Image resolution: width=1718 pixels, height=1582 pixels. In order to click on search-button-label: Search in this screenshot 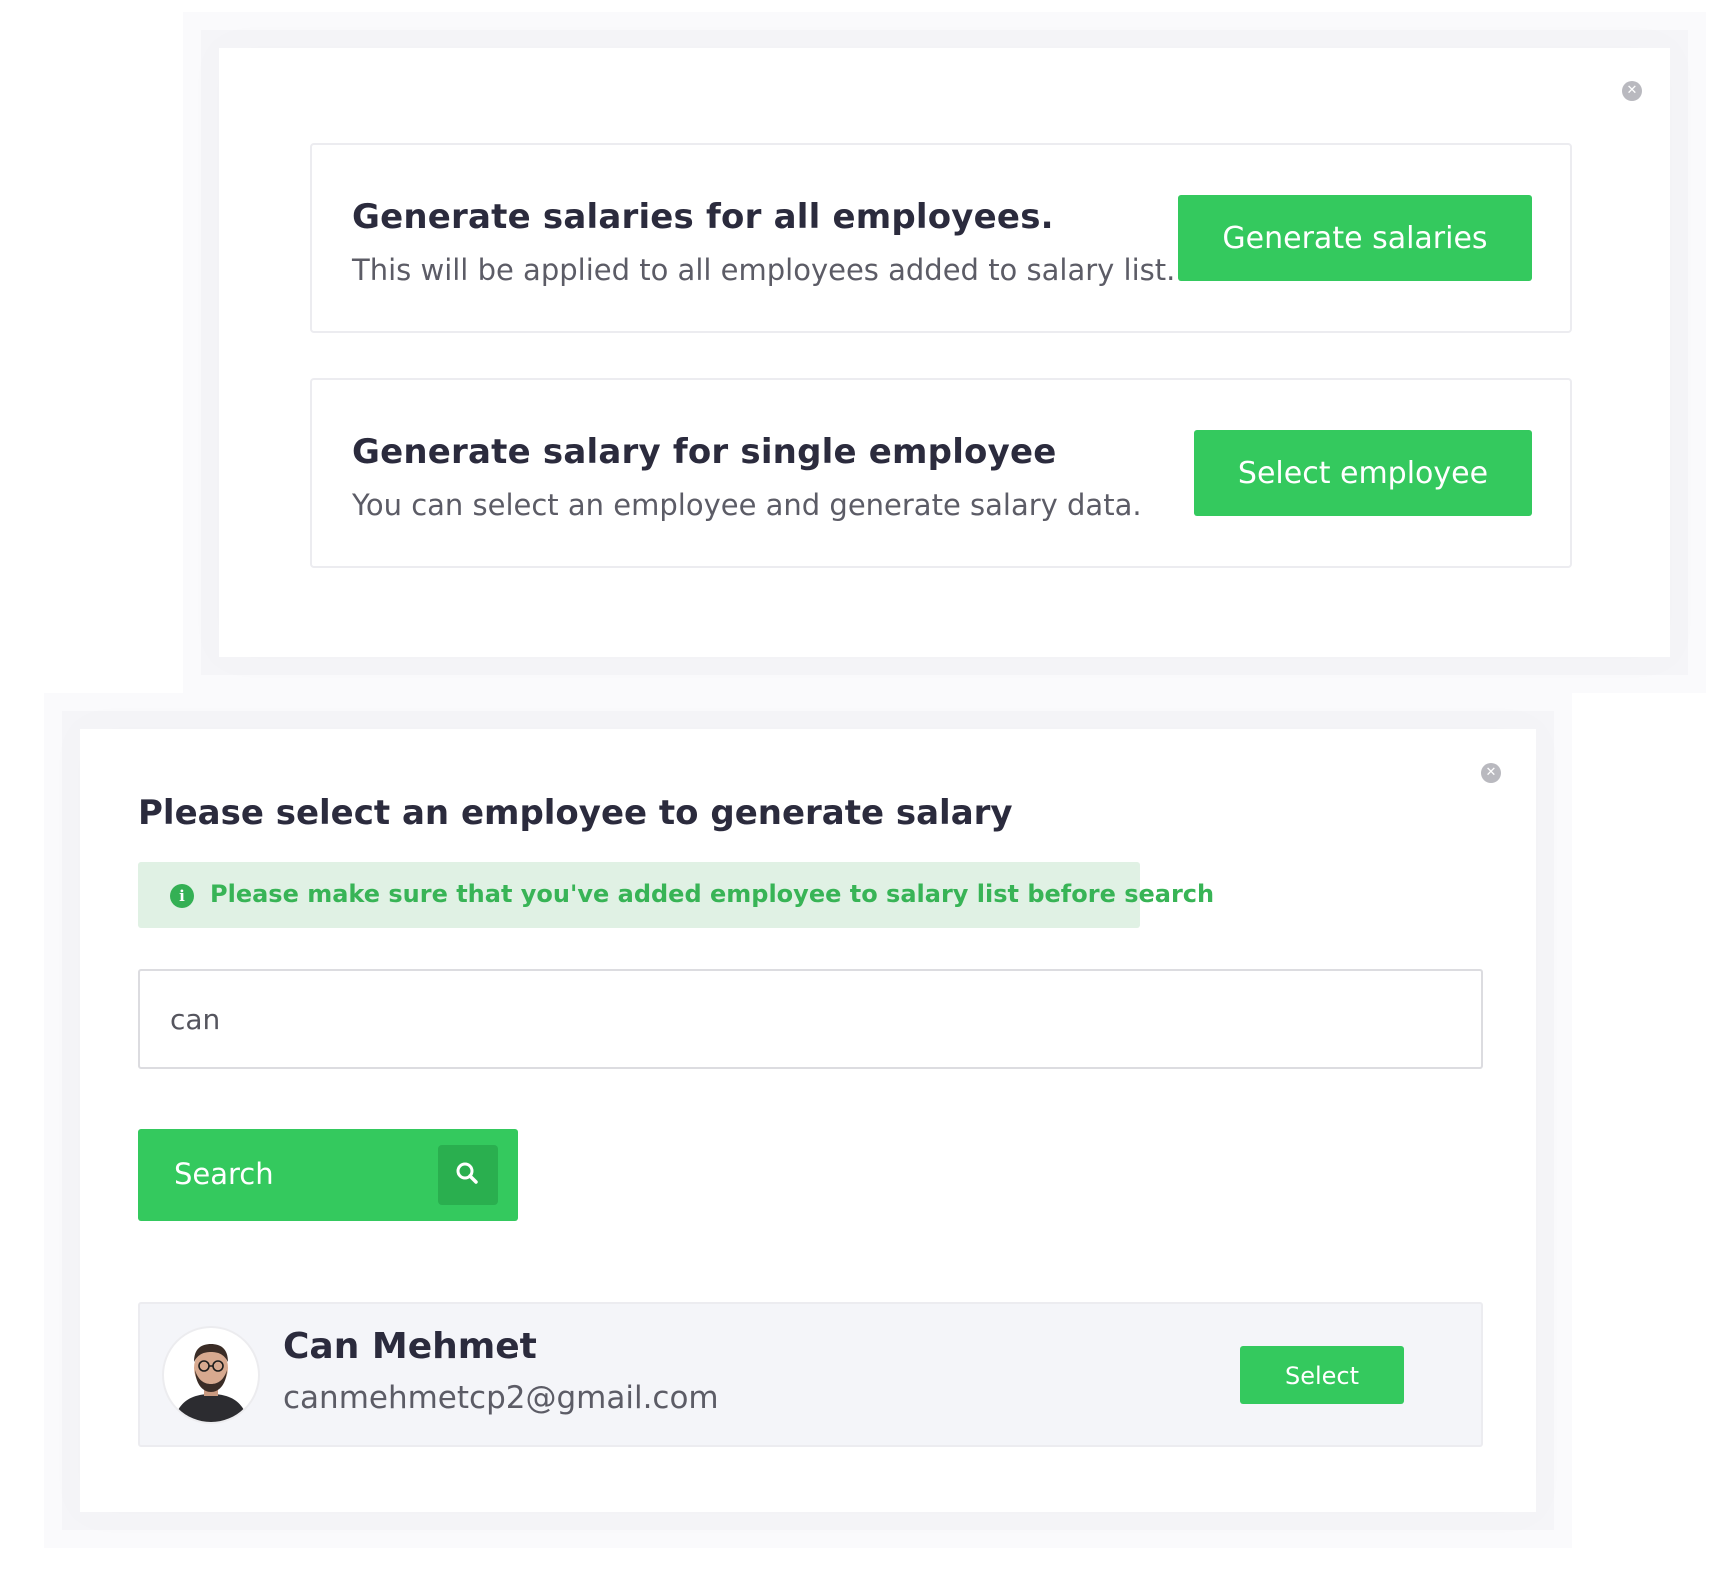, I will do `click(224, 1174)`.